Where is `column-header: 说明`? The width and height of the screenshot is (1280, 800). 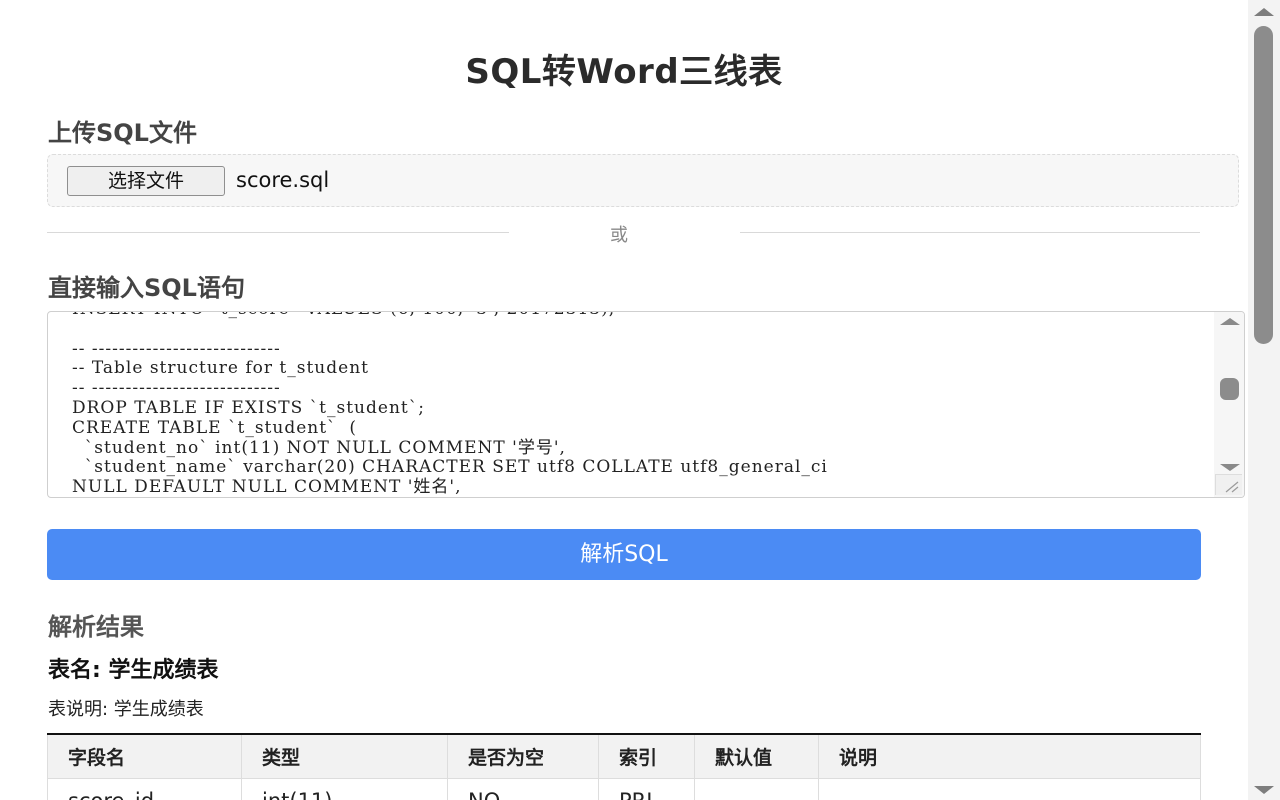
column-header: 说明 is located at coordinates (1009, 756).